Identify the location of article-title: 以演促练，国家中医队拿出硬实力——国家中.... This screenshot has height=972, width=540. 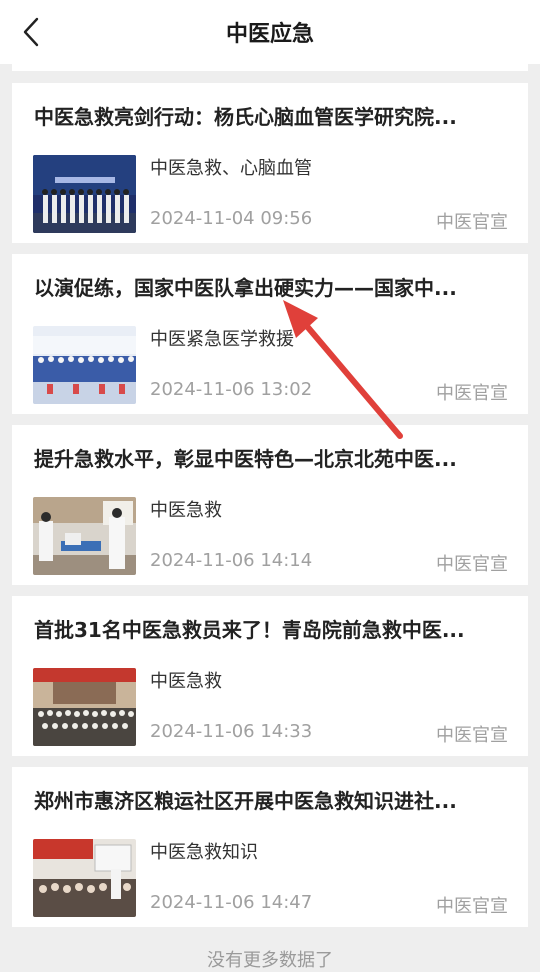
(245, 288).